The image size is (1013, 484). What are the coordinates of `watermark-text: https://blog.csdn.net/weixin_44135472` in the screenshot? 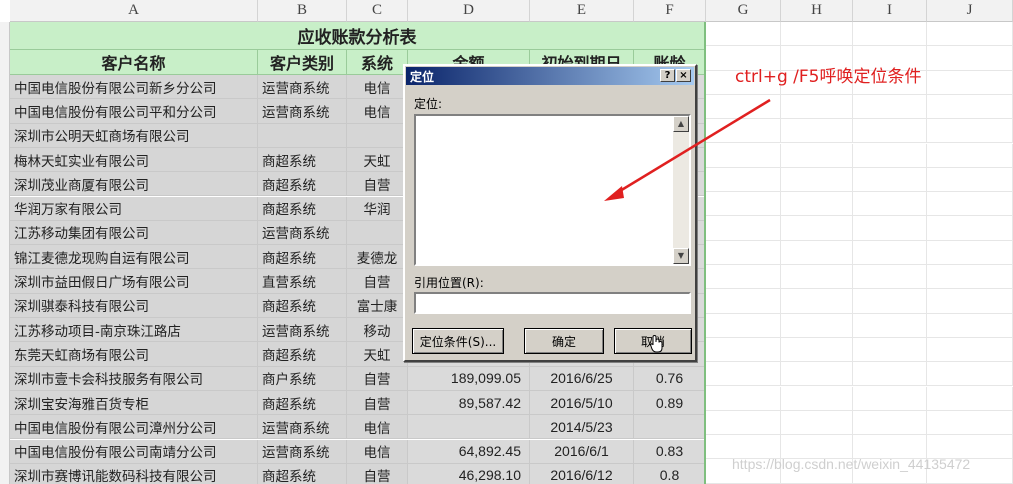 It's located at (851, 464).